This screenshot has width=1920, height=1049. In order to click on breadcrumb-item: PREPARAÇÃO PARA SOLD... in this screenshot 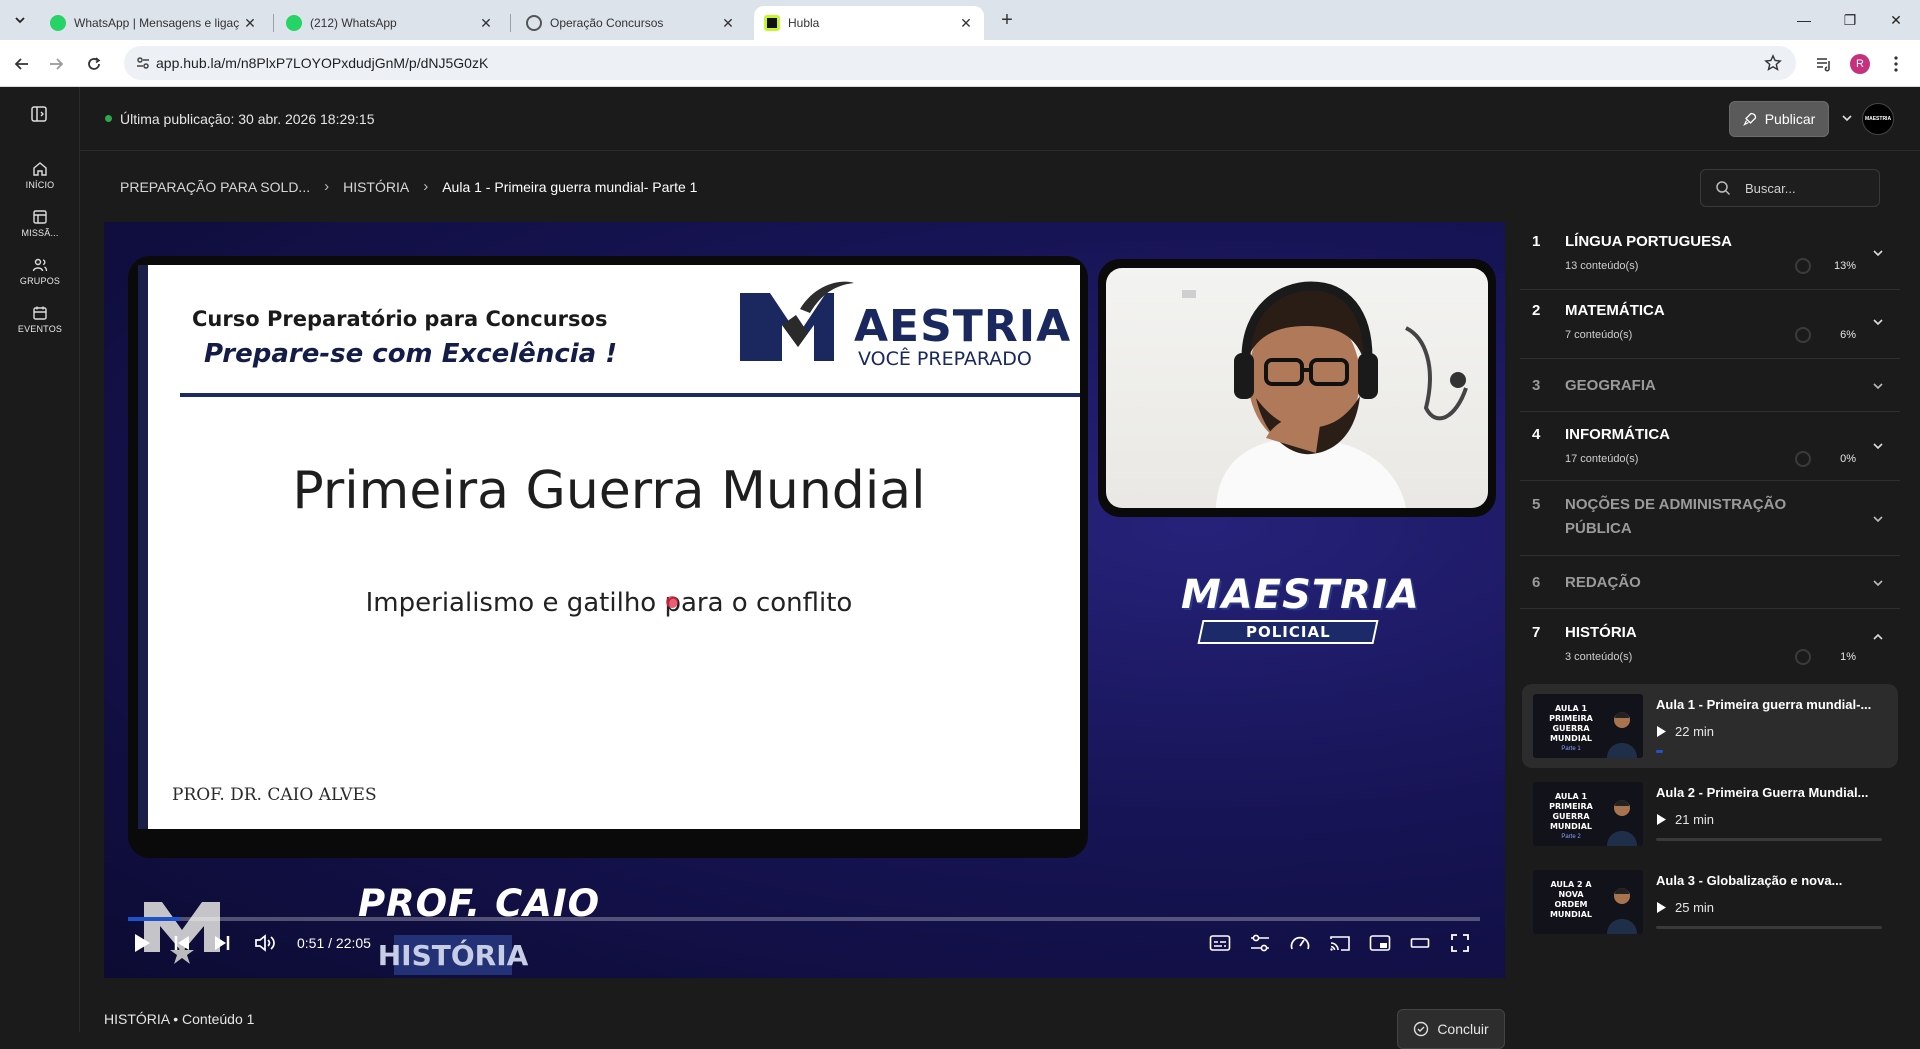, I will do `click(215, 187)`.